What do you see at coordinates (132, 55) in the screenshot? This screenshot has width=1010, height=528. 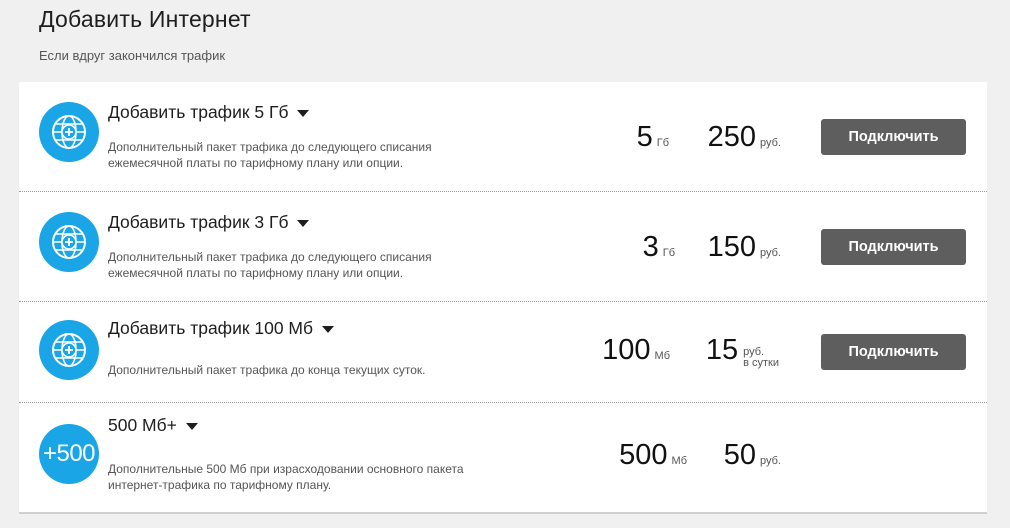 I see `page-subtitle: Если вдруг закончился трафик` at bounding box center [132, 55].